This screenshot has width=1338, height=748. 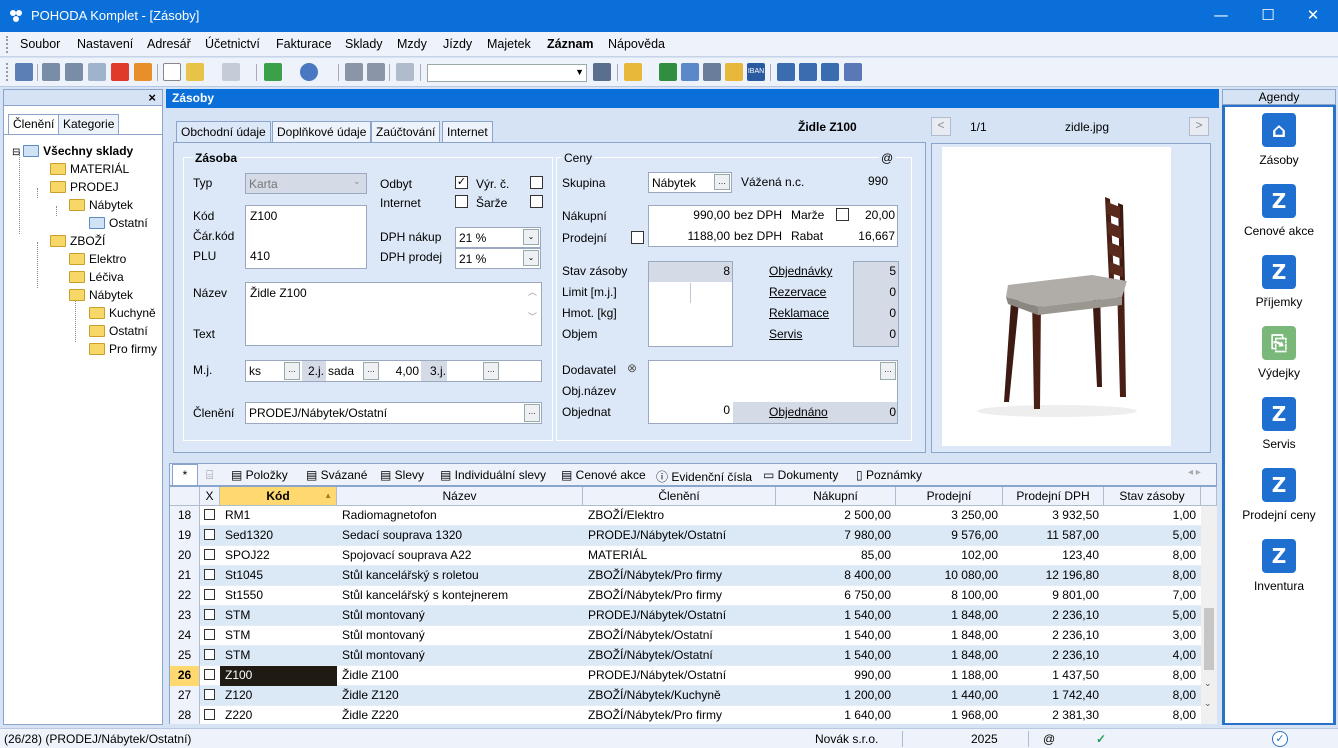 I want to click on column-header-kod: Kód ▲, so click(x=278, y=496).